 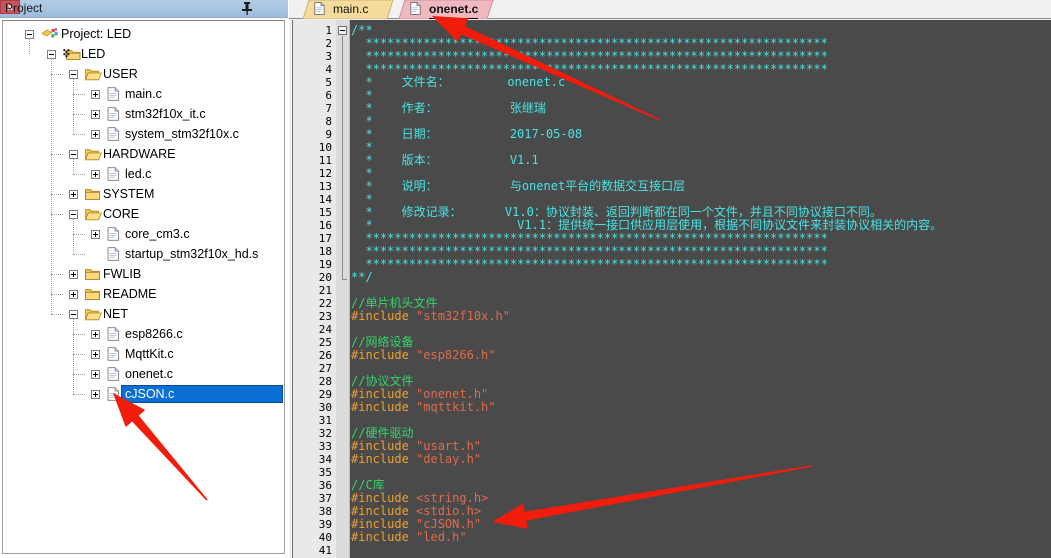 What do you see at coordinates (466, 134) in the screenshot?
I see `code-line: * 日期： 2017-05-08` at bounding box center [466, 134].